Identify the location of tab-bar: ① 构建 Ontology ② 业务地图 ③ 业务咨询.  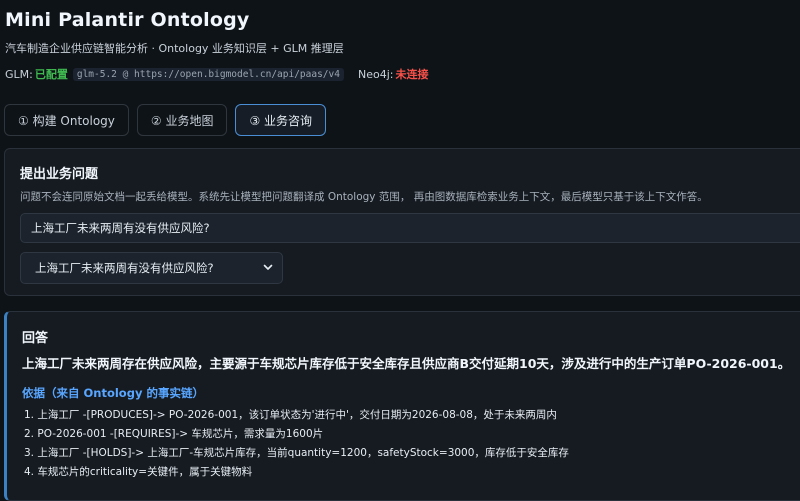
(165, 120).